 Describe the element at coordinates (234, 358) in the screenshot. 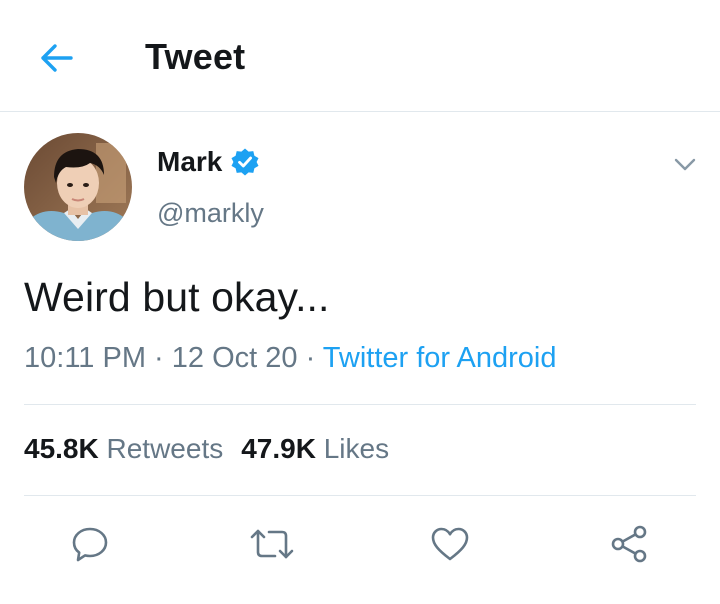

I see `tweet-date: 12 Oct 20` at that location.